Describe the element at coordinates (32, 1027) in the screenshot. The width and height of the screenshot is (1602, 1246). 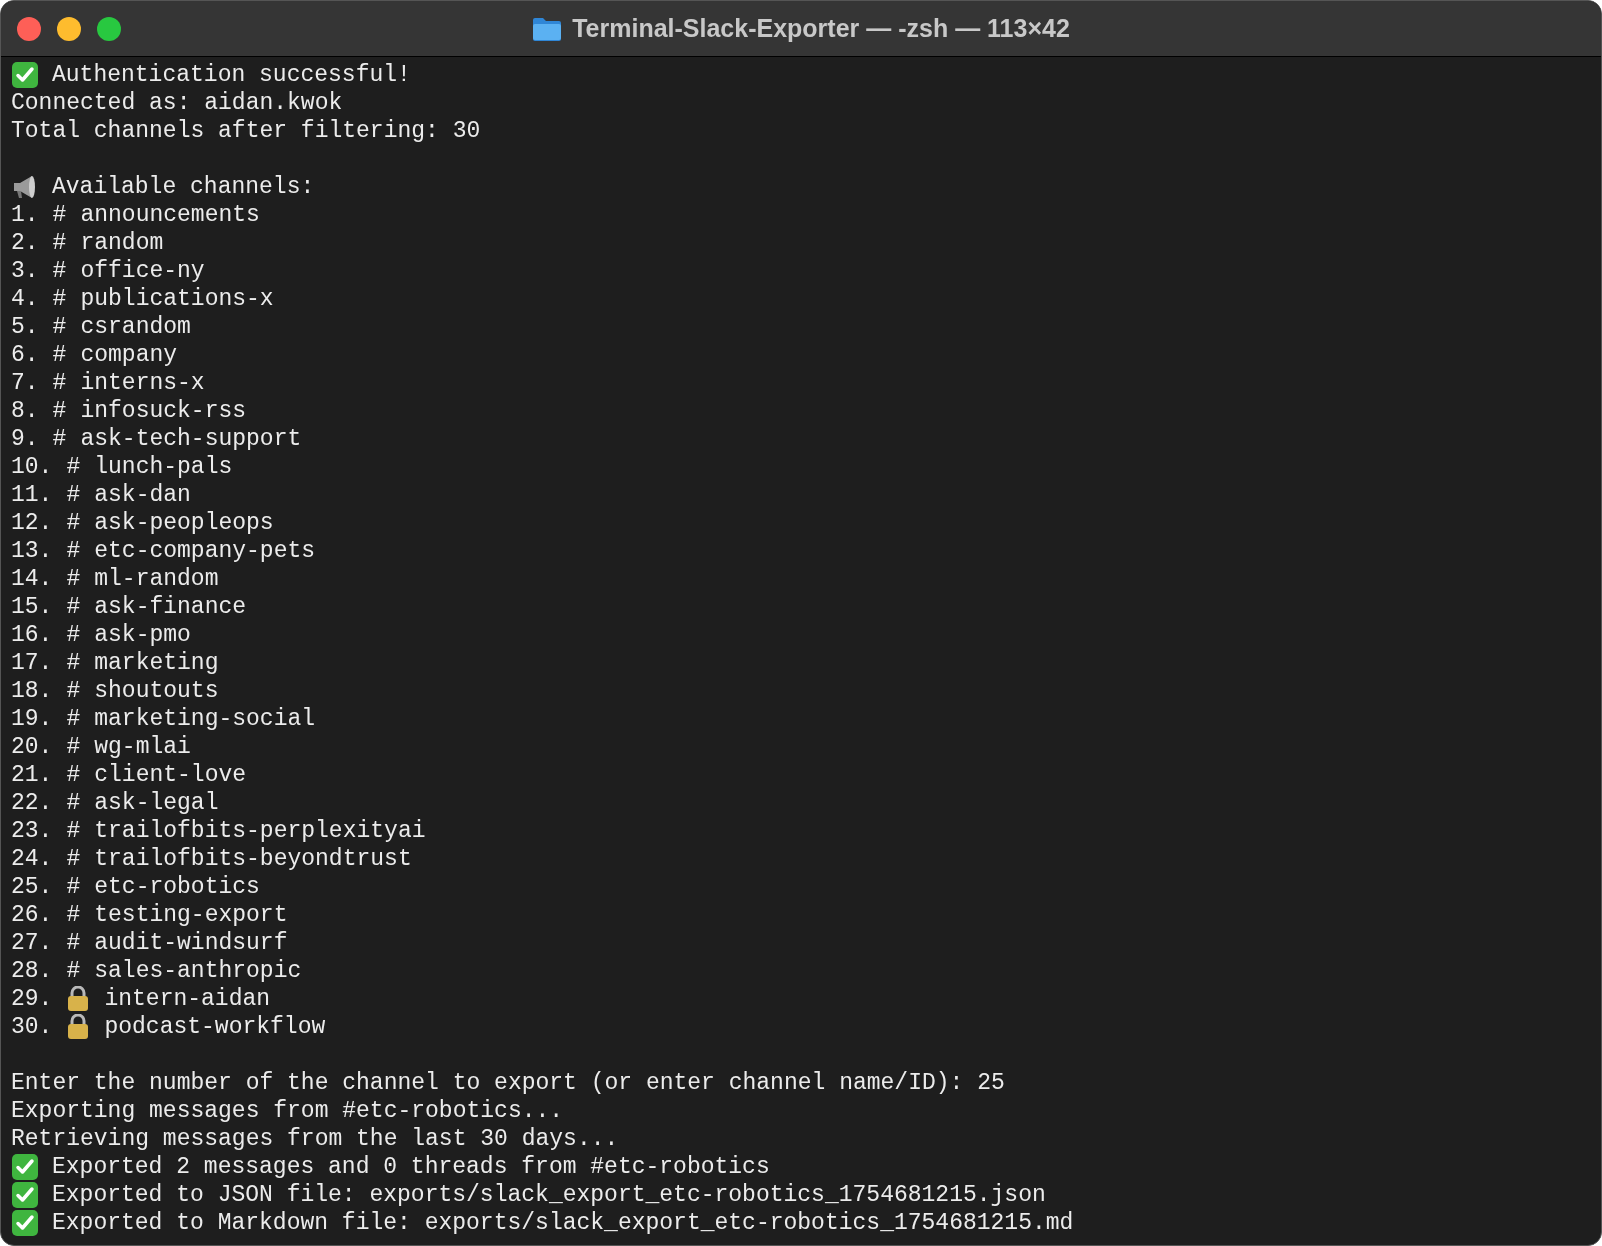
I see `channel-number: 30.` at that location.